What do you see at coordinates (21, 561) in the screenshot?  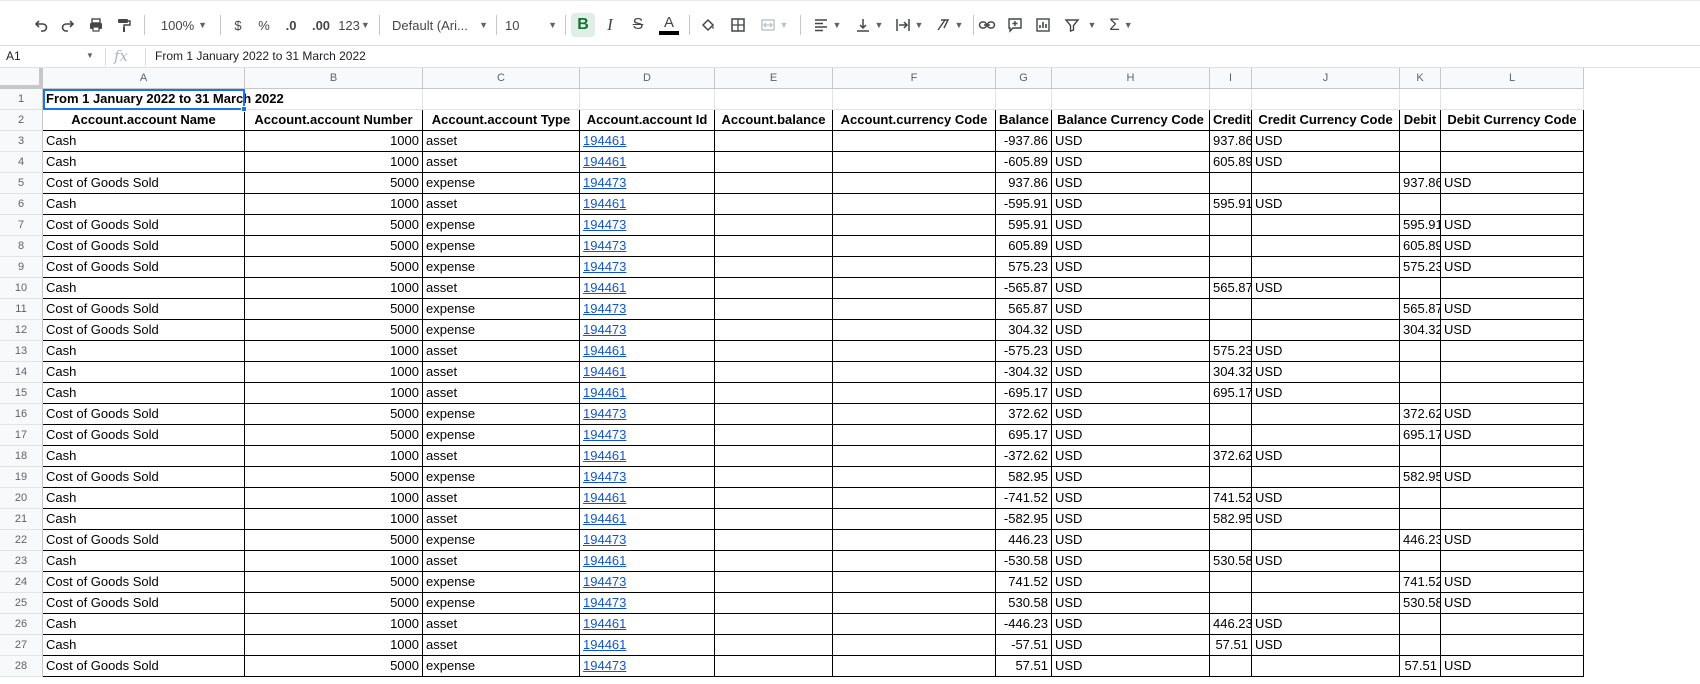 I see `row-header-23: 23` at bounding box center [21, 561].